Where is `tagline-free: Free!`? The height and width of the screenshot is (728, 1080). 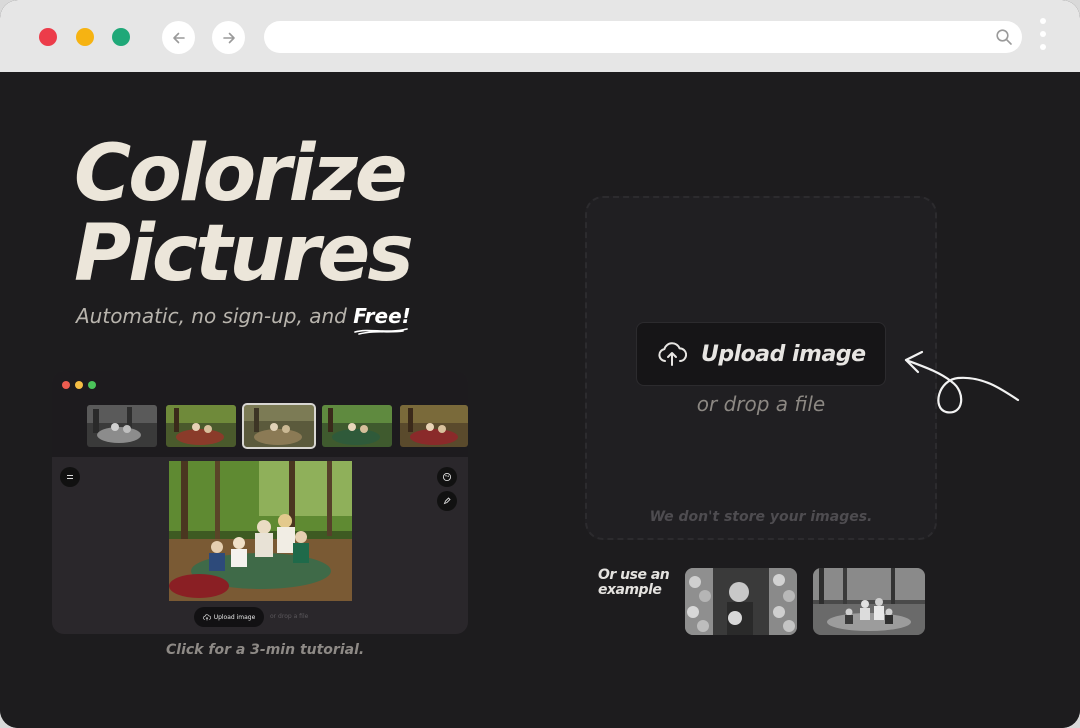 tagline-free: Free! is located at coordinates (382, 319).